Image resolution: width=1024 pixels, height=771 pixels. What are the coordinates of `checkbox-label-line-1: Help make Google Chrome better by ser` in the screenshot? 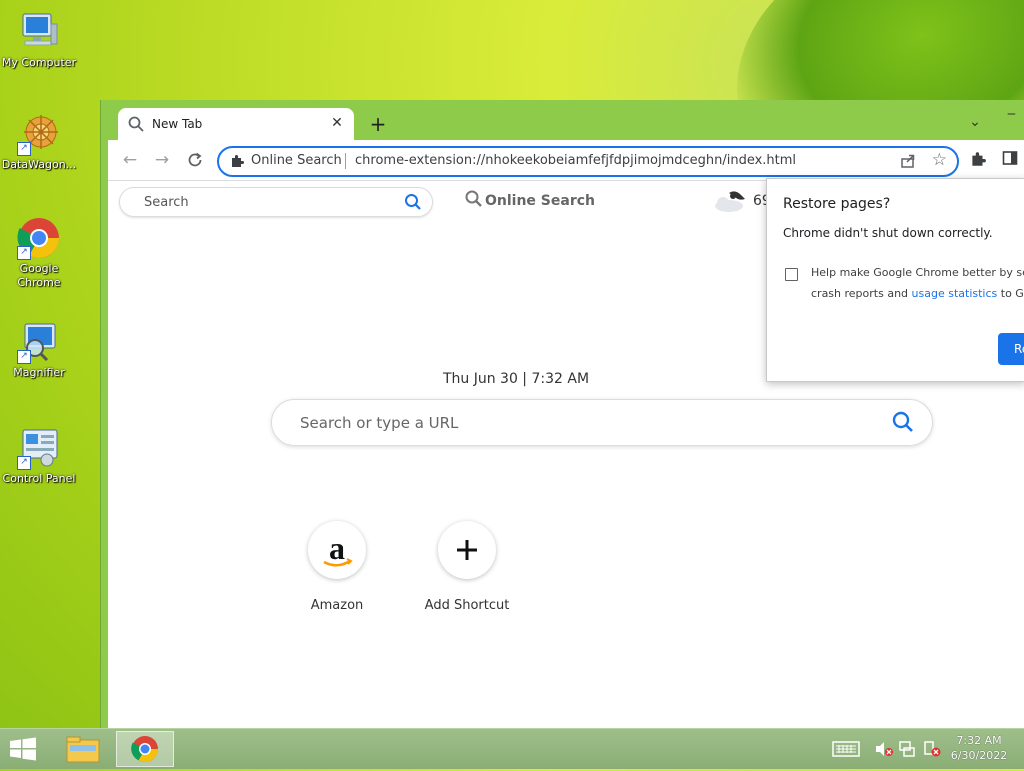 It's located at (917, 272).